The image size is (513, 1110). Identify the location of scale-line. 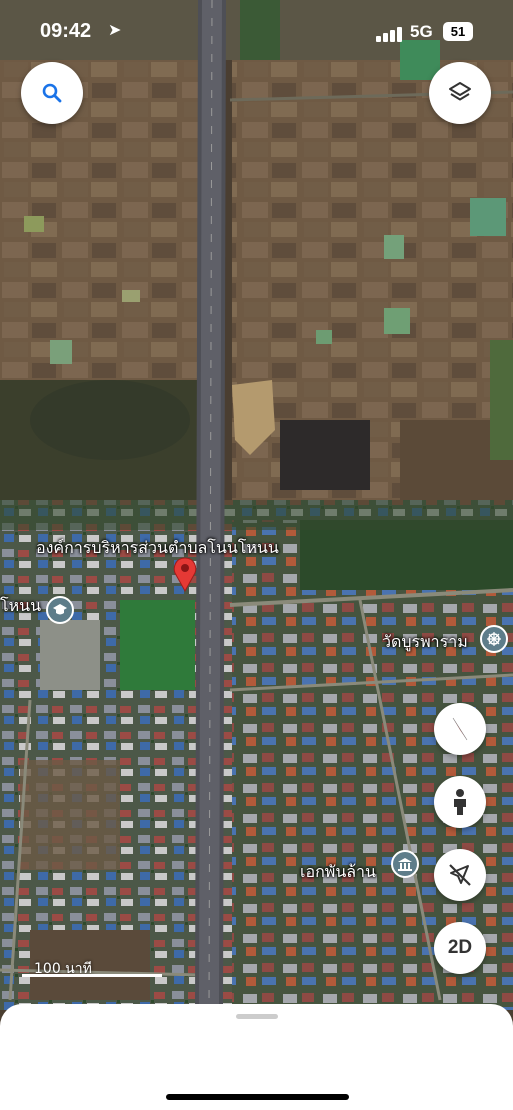
(92, 975).